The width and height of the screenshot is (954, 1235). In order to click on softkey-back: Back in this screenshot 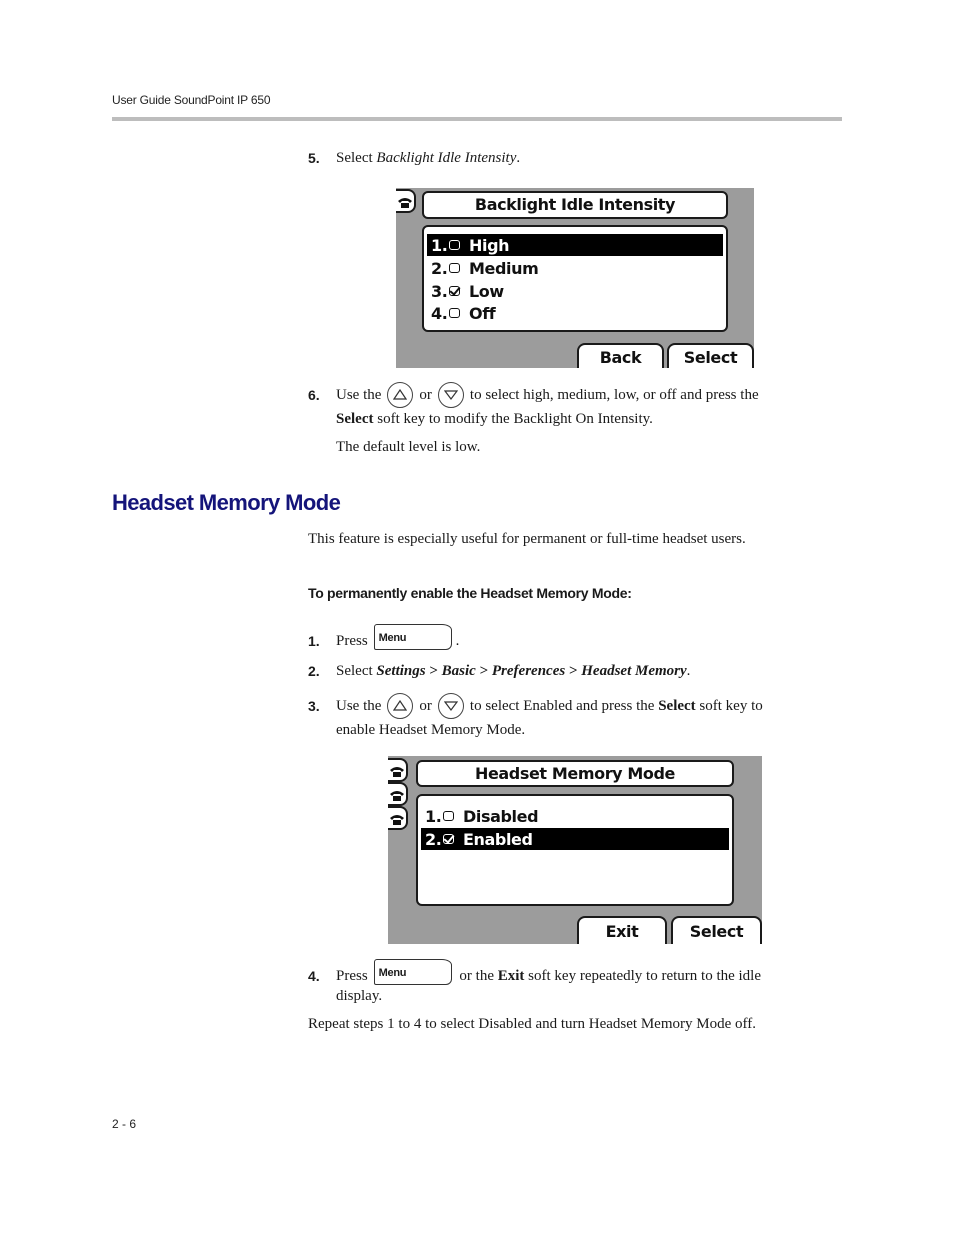, I will do `click(620, 355)`.